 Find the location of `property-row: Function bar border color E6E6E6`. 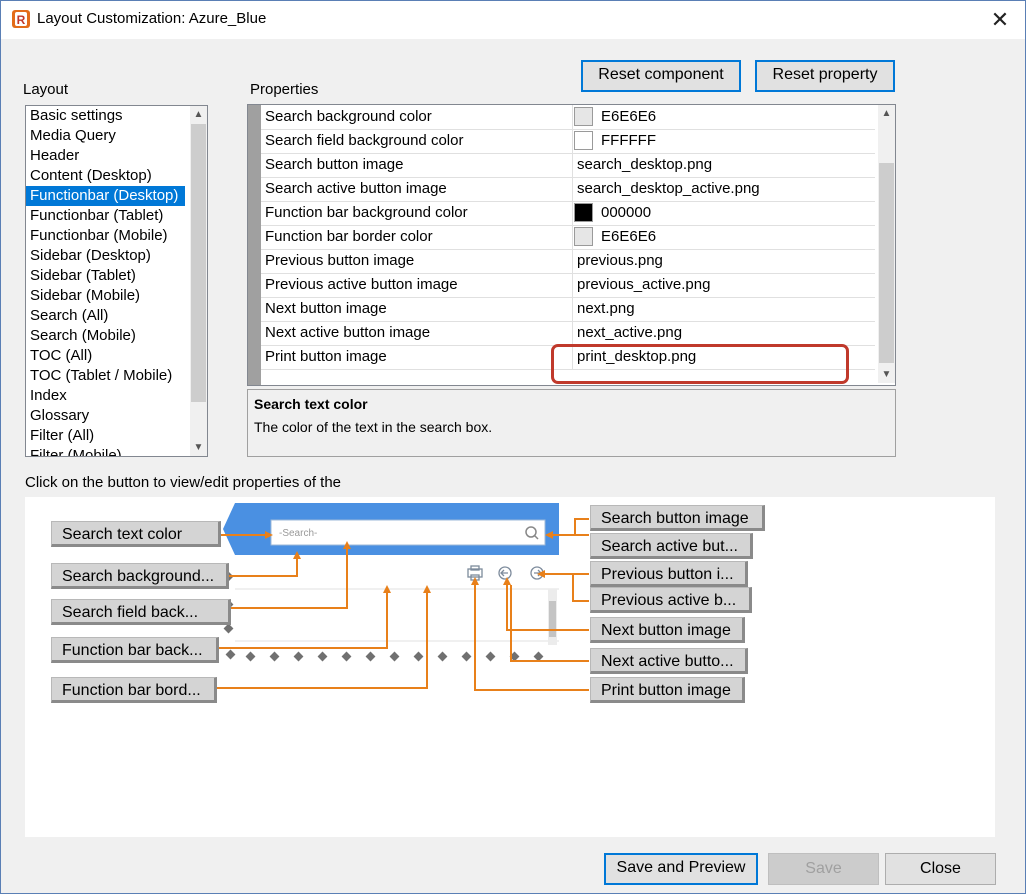

property-row: Function bar border color E6E6E6 is located at coordinates (568, 237).